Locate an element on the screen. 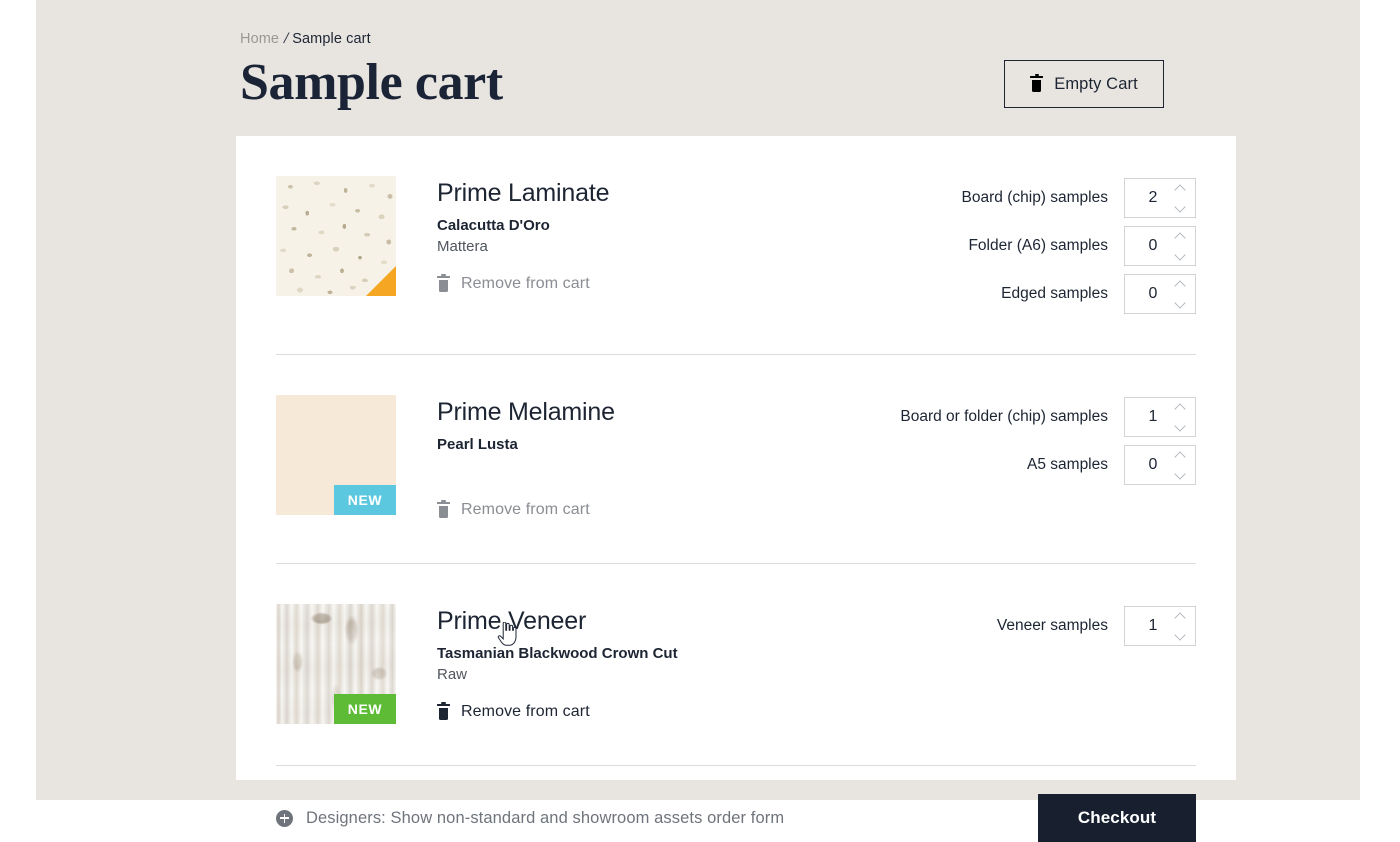  quantity-line: A5 samples 0 is located at coordinates (1048, 465).